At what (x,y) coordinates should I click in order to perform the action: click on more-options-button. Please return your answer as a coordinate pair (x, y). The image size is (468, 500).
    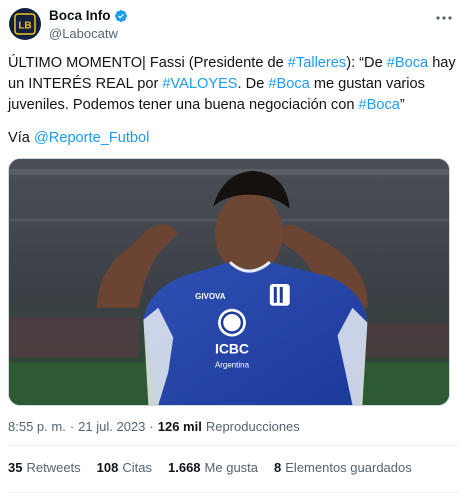
    Looking at the image, I should click on (444, 18).